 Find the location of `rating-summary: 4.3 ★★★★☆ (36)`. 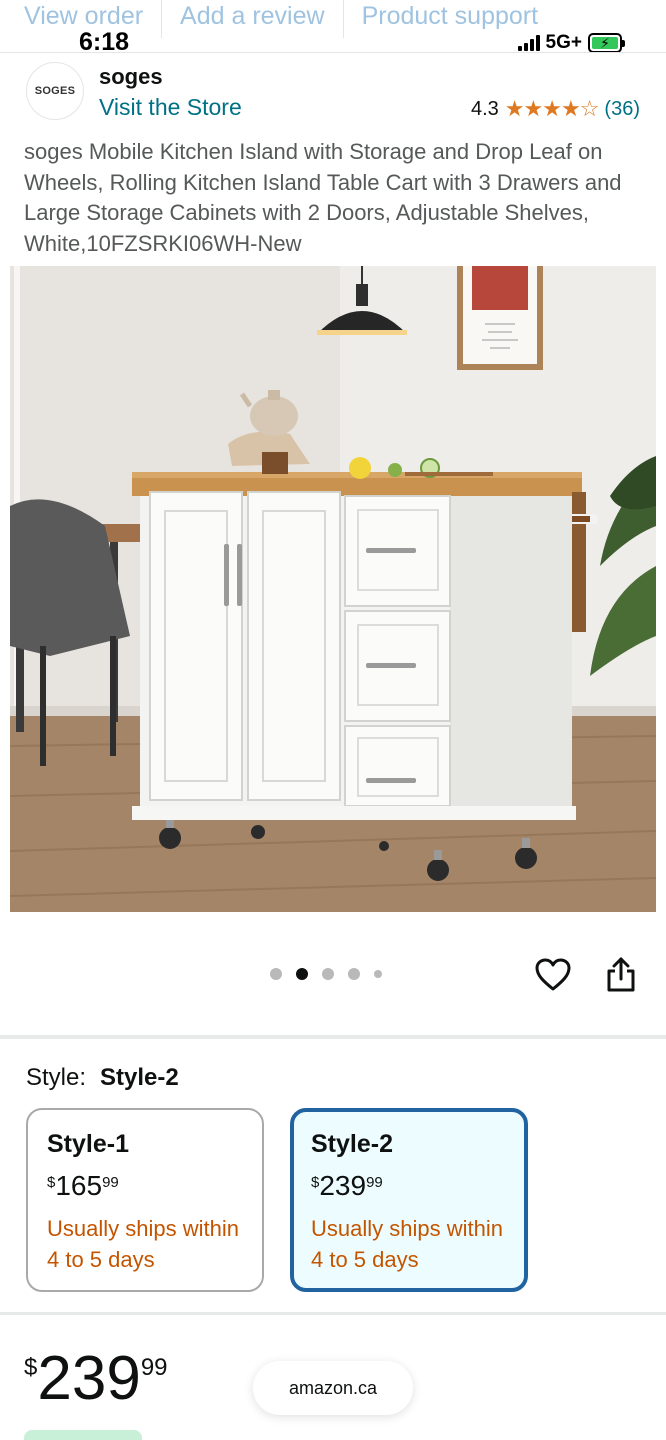

rating-summary: 4.3 ★★★★☆ (36) is located at coordinates (555, 109).